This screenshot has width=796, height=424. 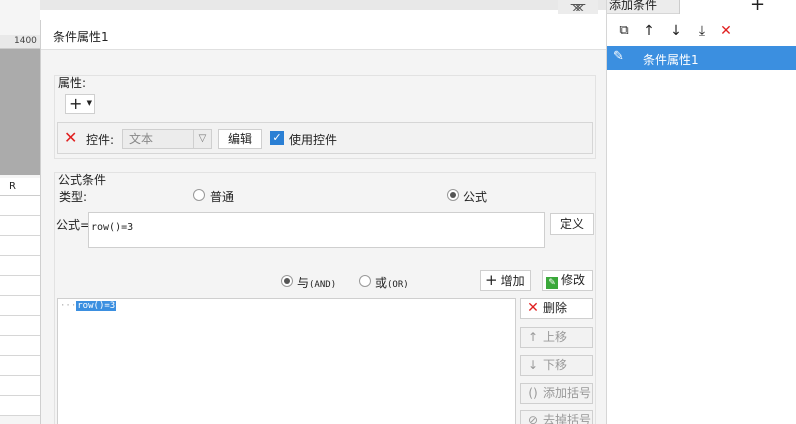 I want to click on chevron-down-icon: ▽, so click(x=202, y=139).